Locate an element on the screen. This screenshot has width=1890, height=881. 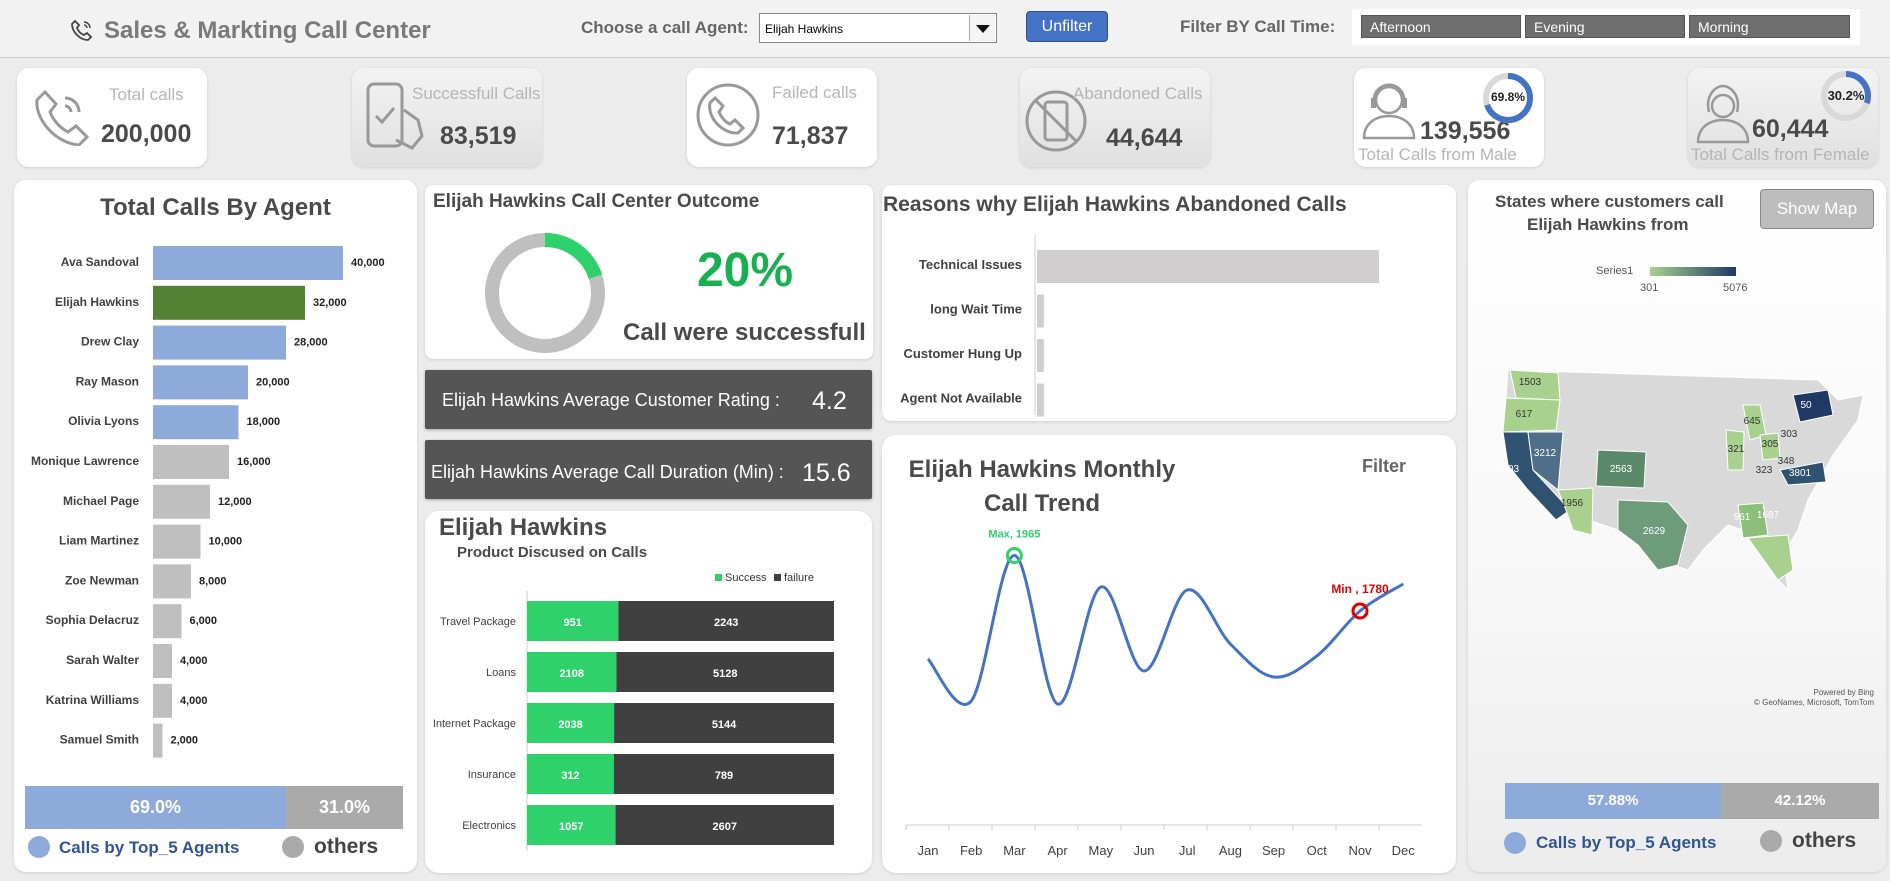
map-state-fl is located at coordinates (1770, 557).